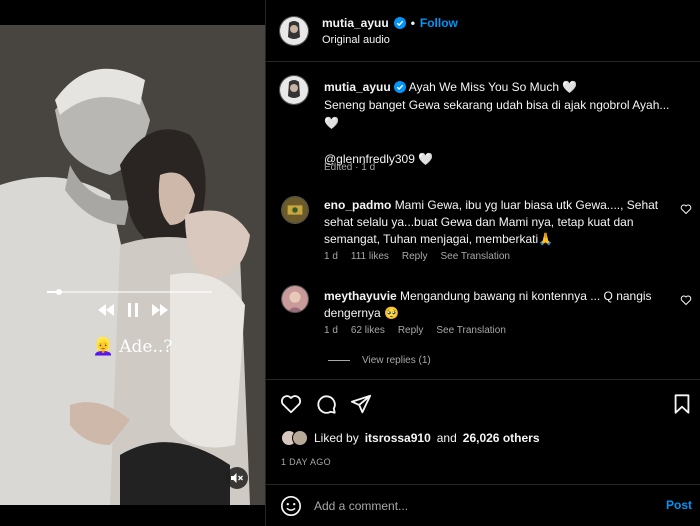 The height and width of the screenshot is (526, 700). Describe the element at coordinates (474, 506) in the screenshot. I see `add-comment-input` at that location.